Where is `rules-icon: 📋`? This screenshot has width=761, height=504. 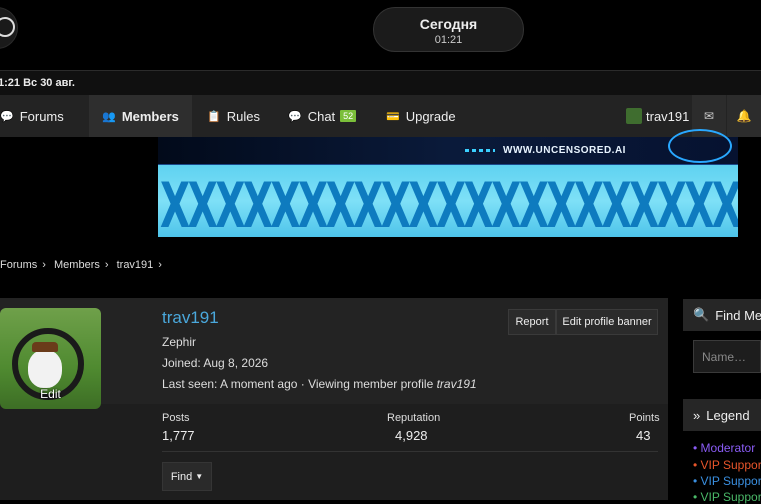
rules-icon: 📋 is located at coordinates (214, 116).